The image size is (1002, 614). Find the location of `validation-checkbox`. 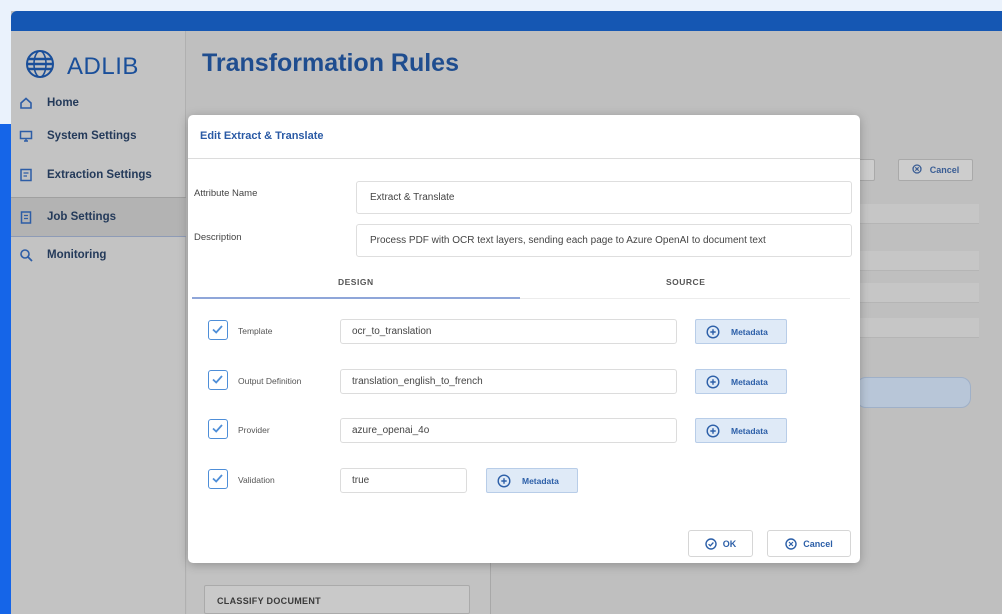

validation-checkbox is located at coordinates (218, 479).